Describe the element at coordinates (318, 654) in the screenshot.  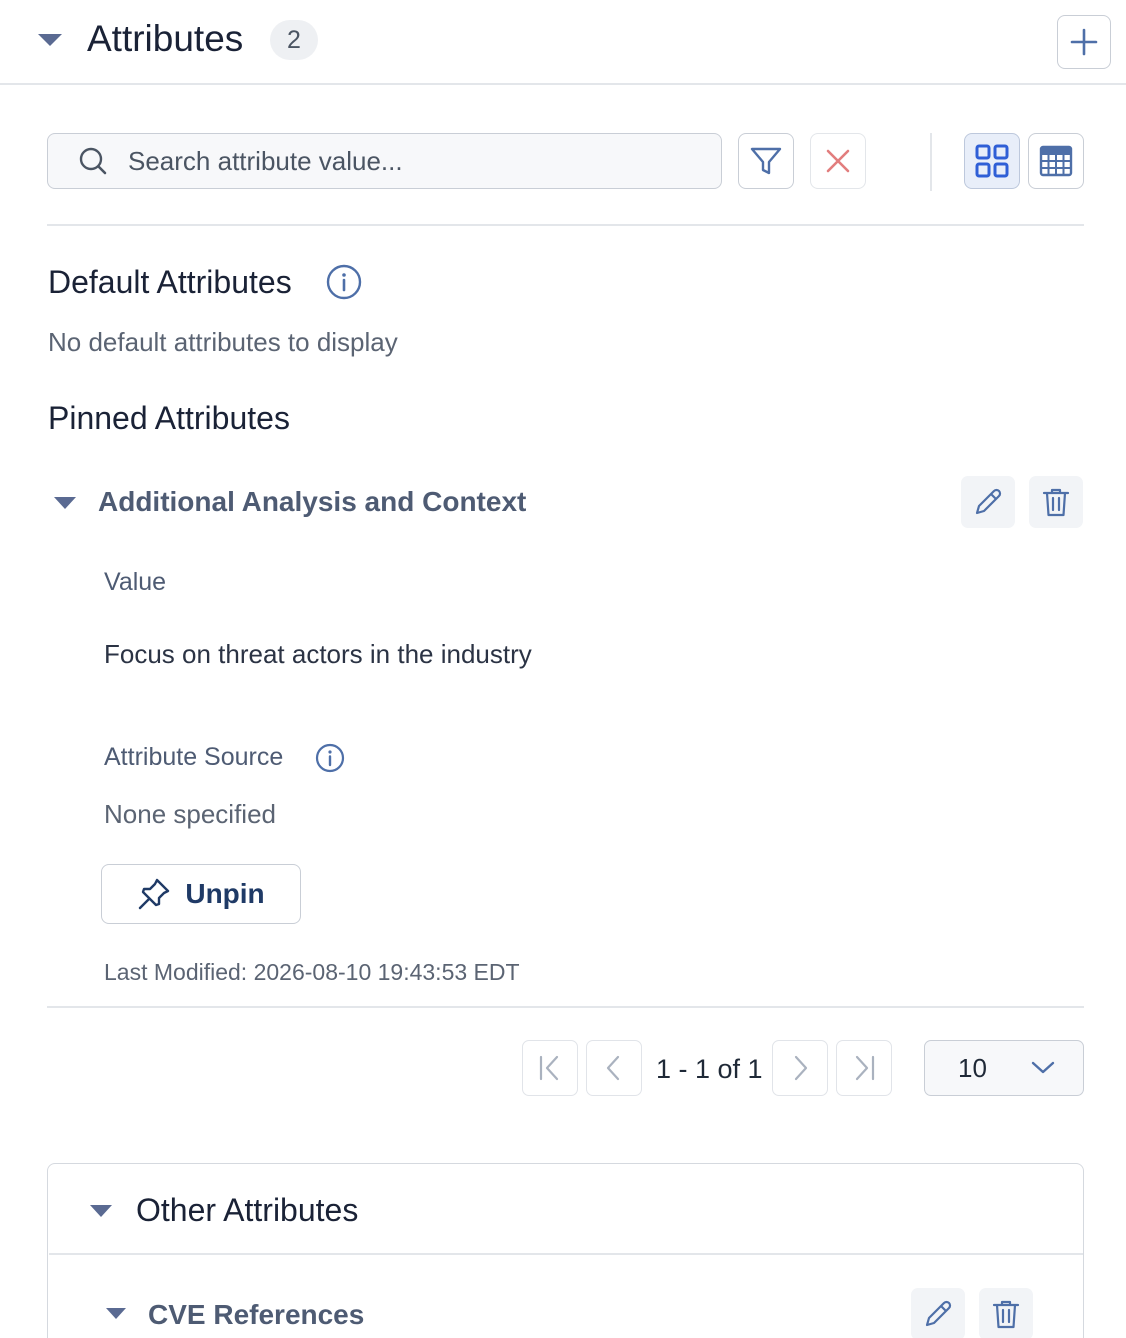
I see `attribute-value: Focus on threat actors in the industry` at that location.